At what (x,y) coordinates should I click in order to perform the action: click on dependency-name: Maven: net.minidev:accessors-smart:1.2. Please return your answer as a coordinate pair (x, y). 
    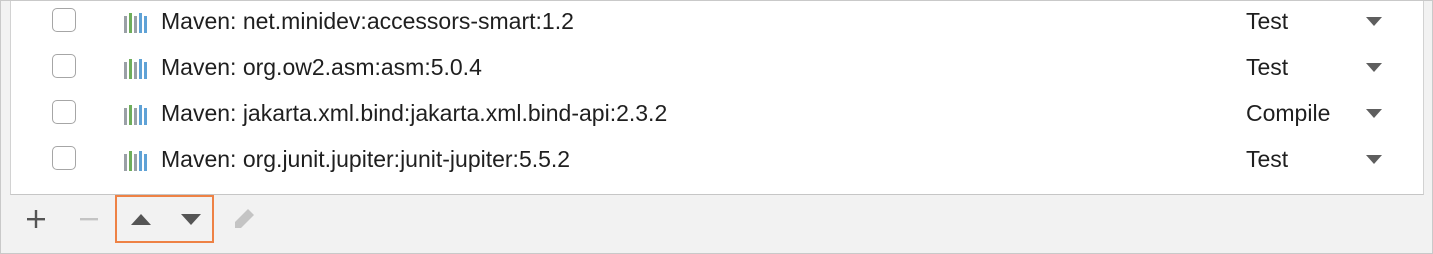
    Looking at the image, I should click on (367, 21).